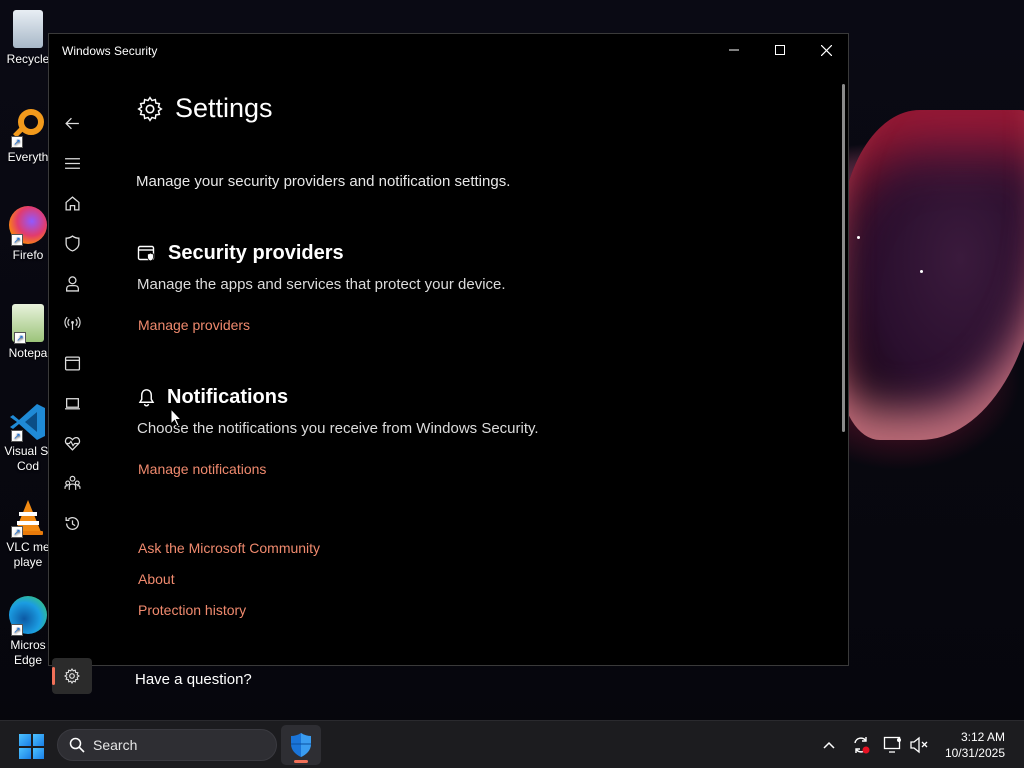 Image resolution: width=1024 pixels, height=768 pixels. Describe the element at coordinates (202, 469) in the screenshot. I see `manage-notifications-link: Manage notifications` at that location.